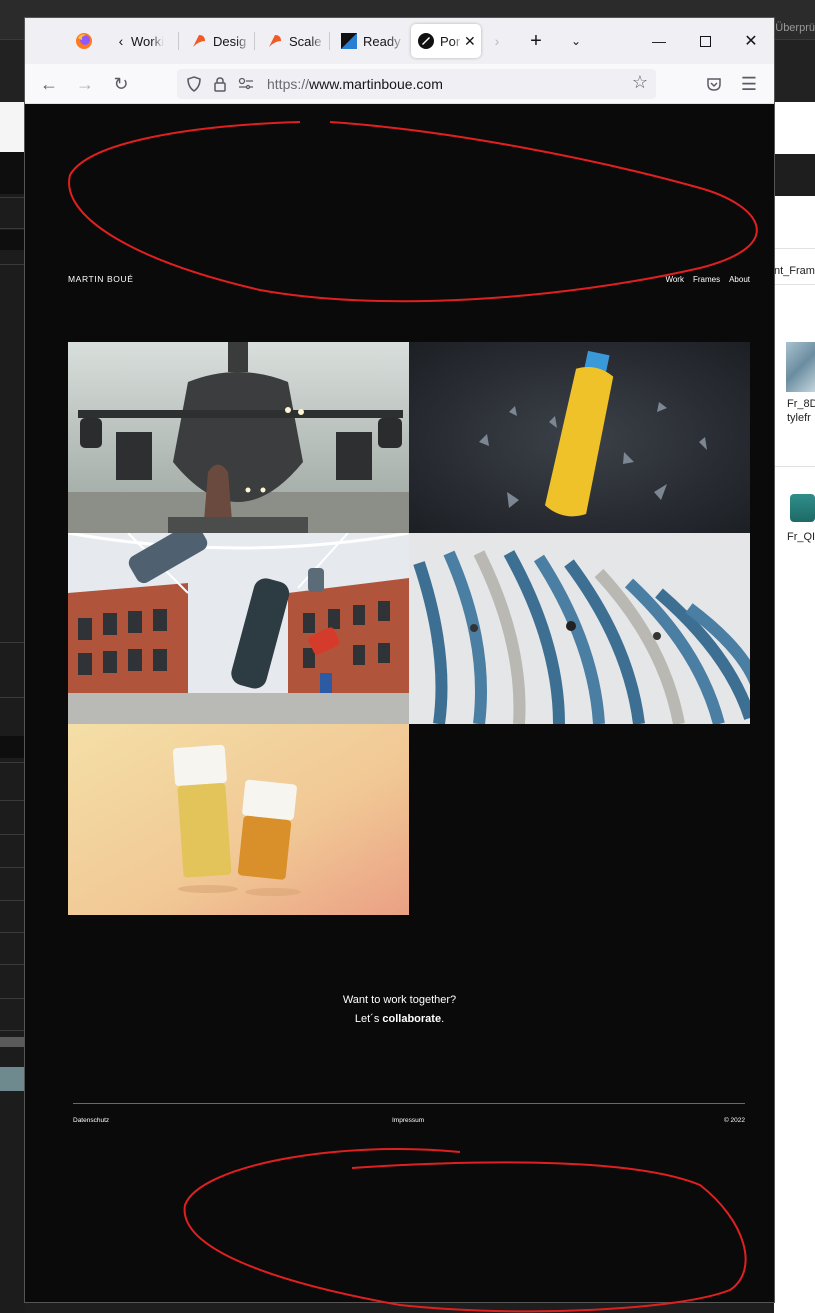  What do you see at coordinates (795, 28) in the screenshot?
I see `background-app-text: Überprü` at bounding box center [795, 28].